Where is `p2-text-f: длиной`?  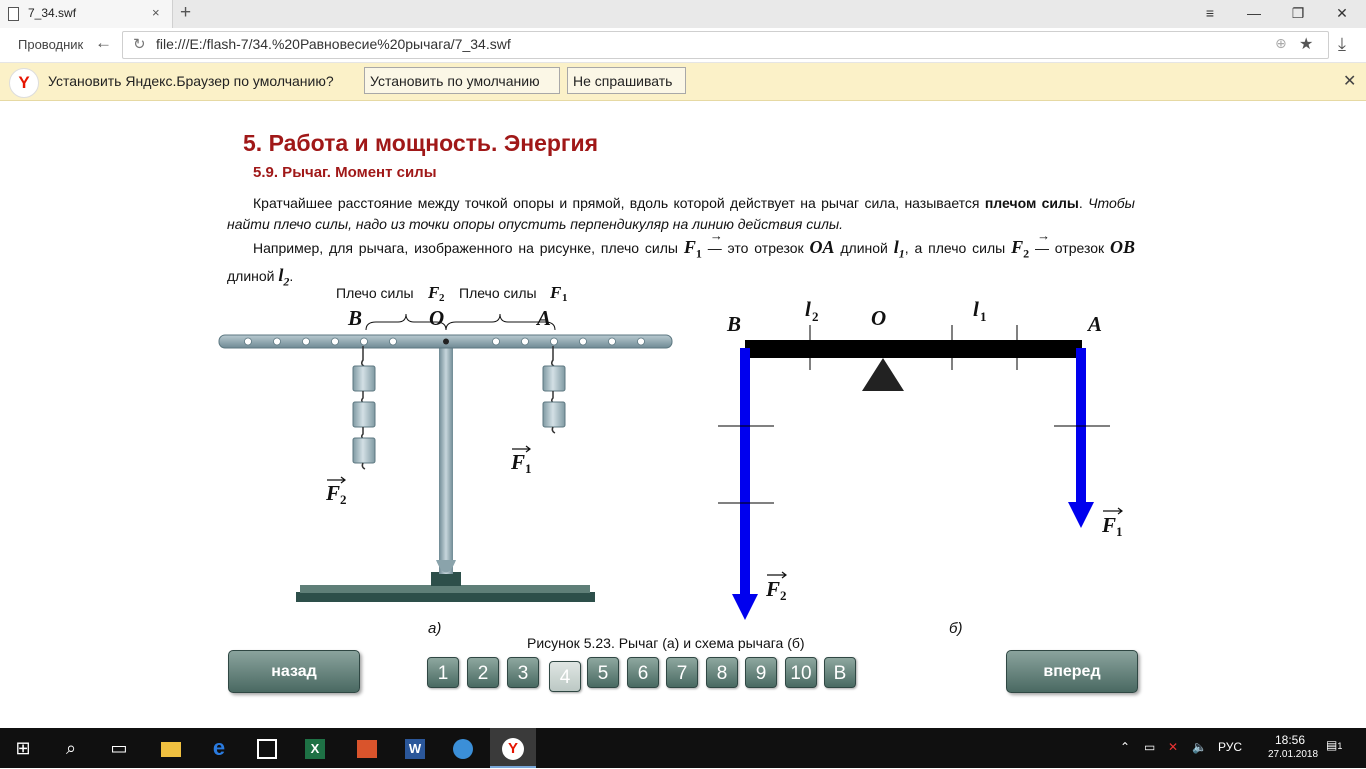
p2-text-f: длиной is located at coordinates (253, 275).